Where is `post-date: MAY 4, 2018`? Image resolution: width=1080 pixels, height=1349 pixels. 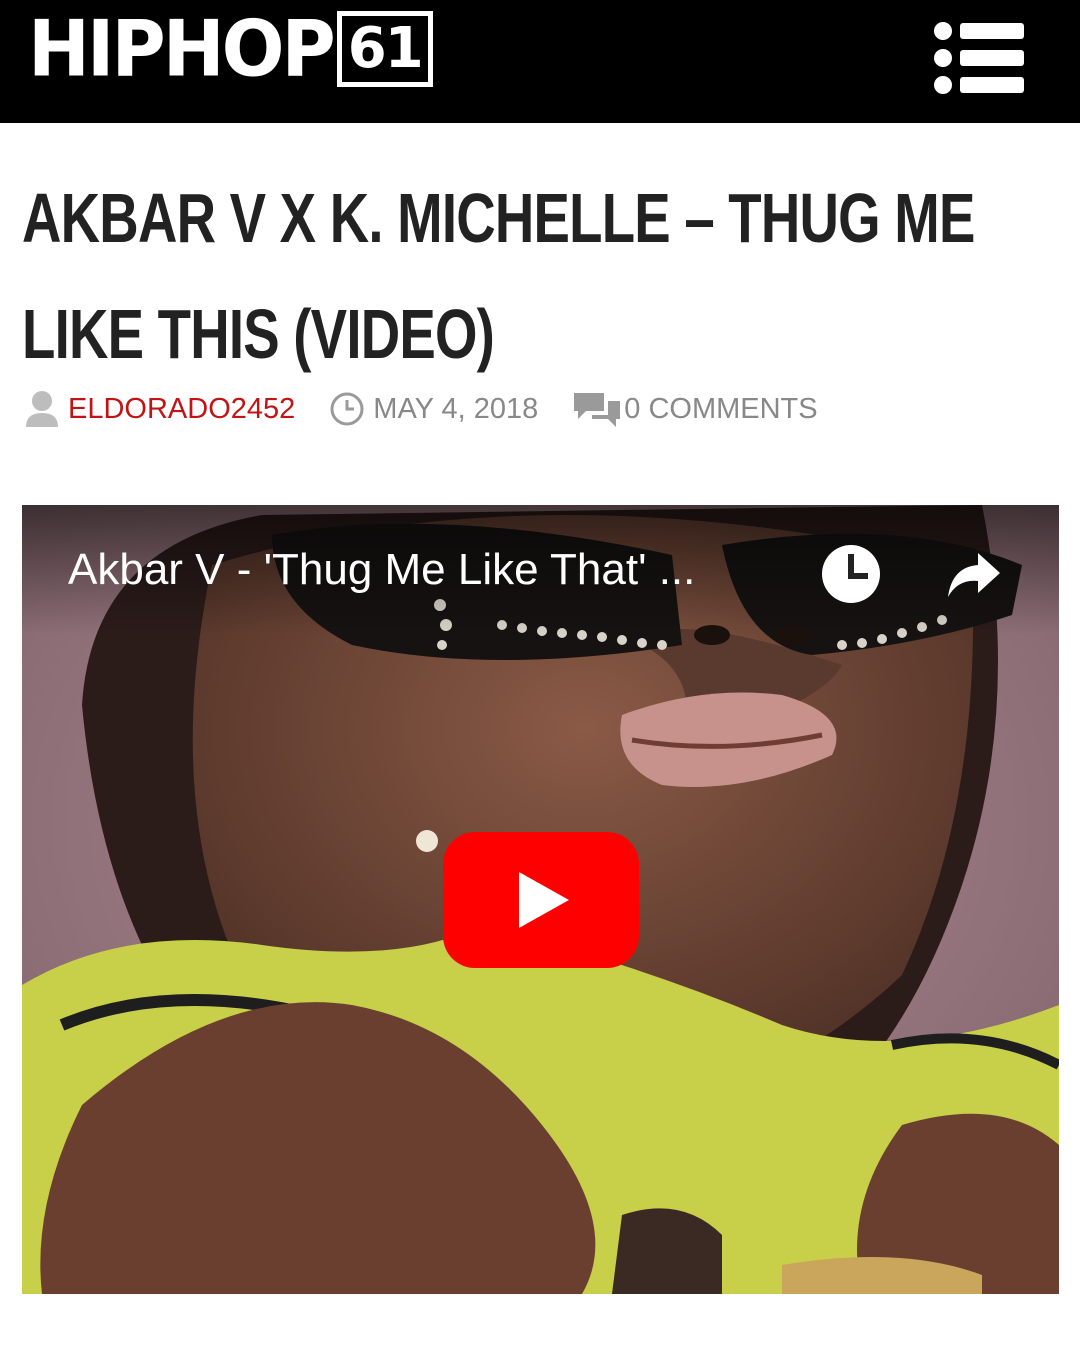
post-date: MAY 4, 2018 is located at coordinates (456, 408).